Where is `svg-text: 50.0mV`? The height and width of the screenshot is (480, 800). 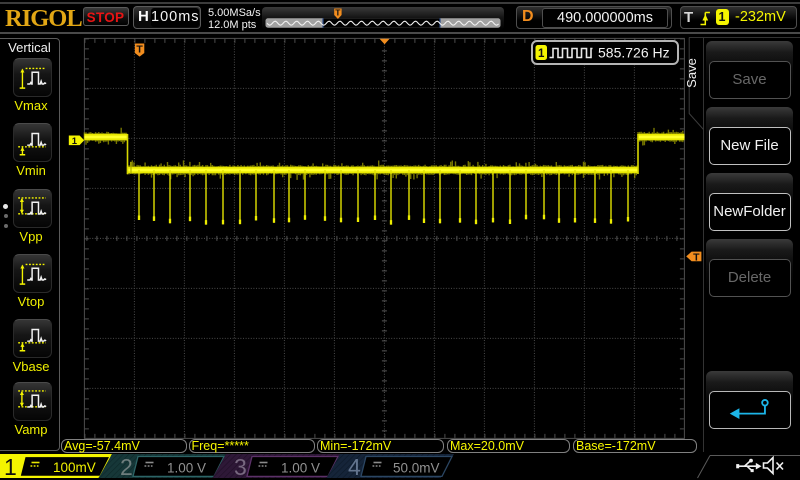 svg-text: 50.0mV is located at coordinates (416, 468).